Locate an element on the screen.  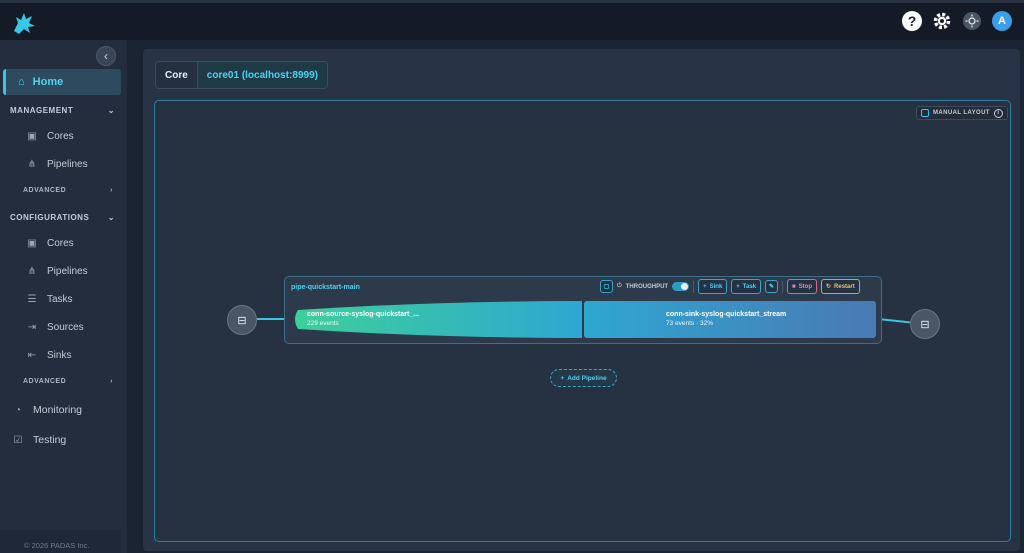
add-task-button: + Task is located at coordinates (746, 286).